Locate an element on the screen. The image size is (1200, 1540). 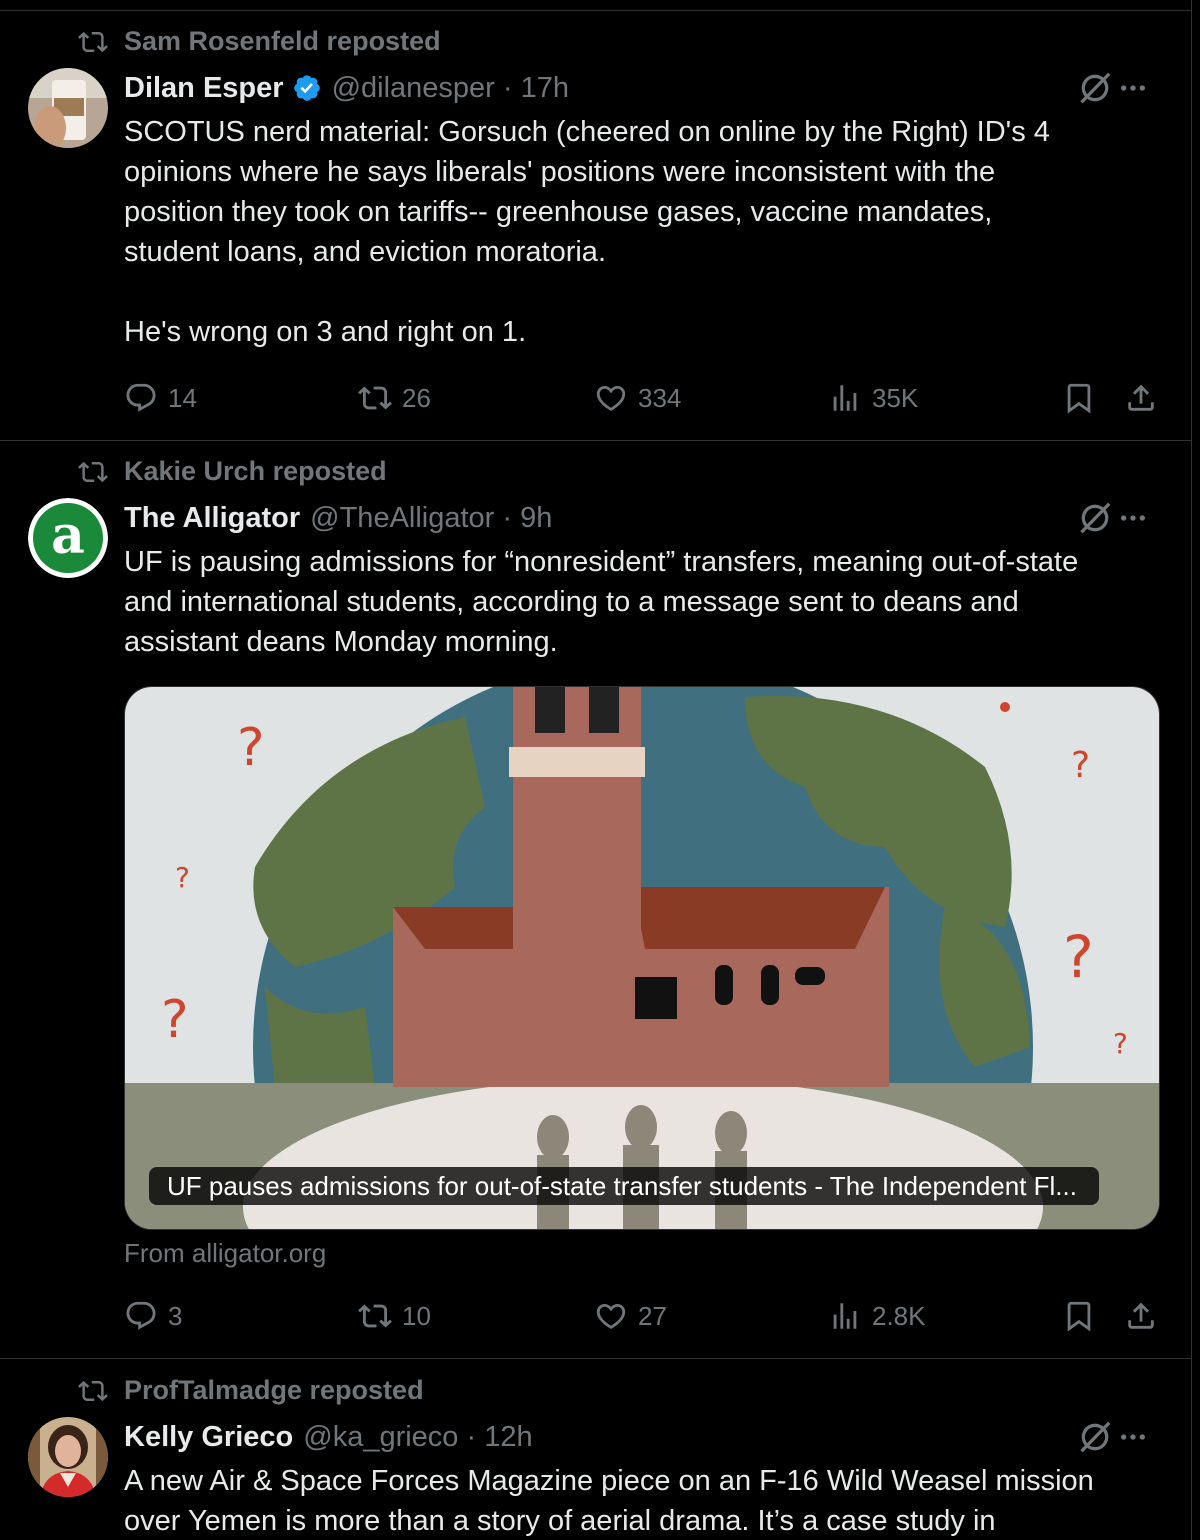
reply-button: 14 is located at coordinates (160, 398).